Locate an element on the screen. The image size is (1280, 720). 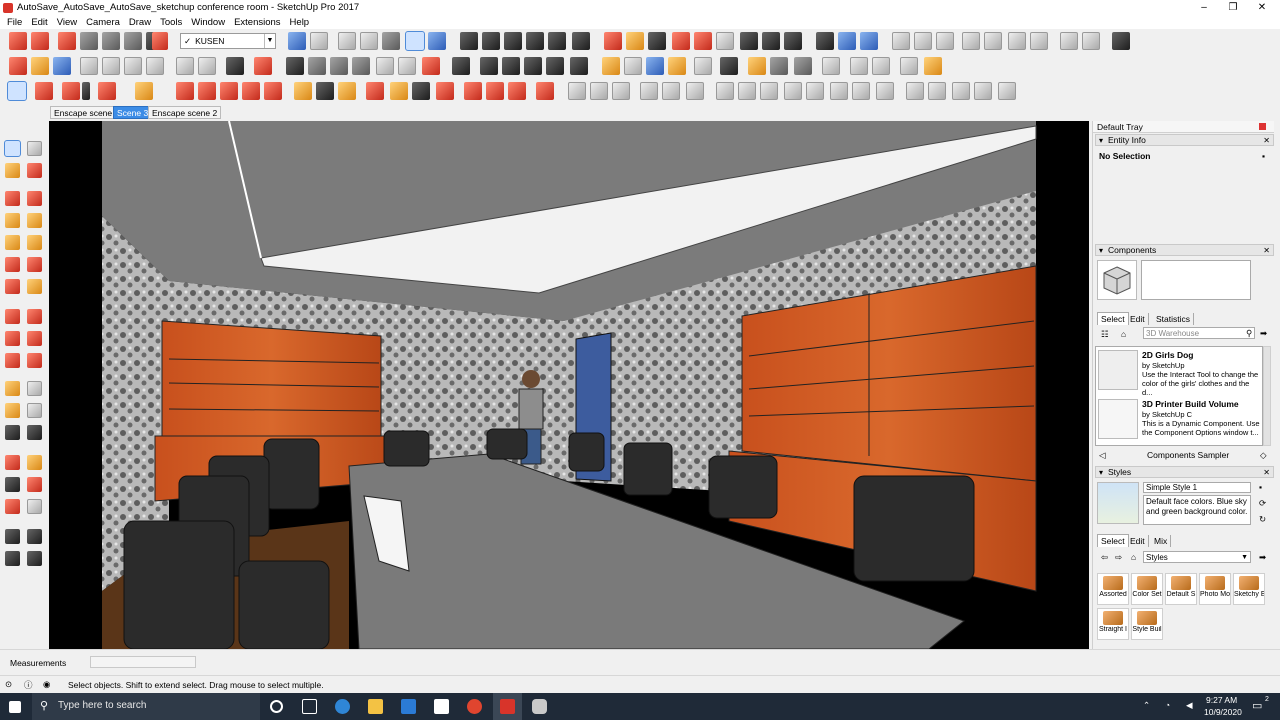
zoom-extents-icon is located at coordinates (703, 41).